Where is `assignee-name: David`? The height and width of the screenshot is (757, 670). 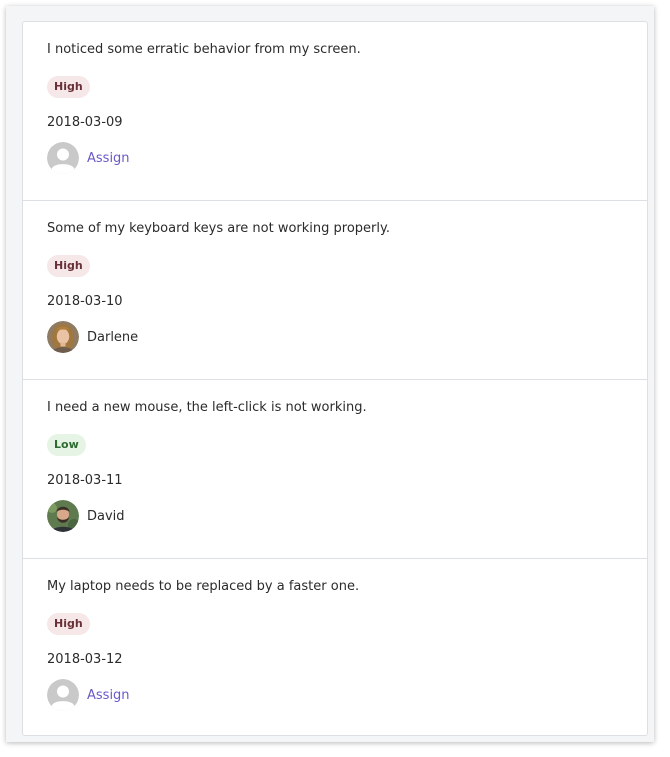 assignee-name: David is located at coordinates (106, 516).